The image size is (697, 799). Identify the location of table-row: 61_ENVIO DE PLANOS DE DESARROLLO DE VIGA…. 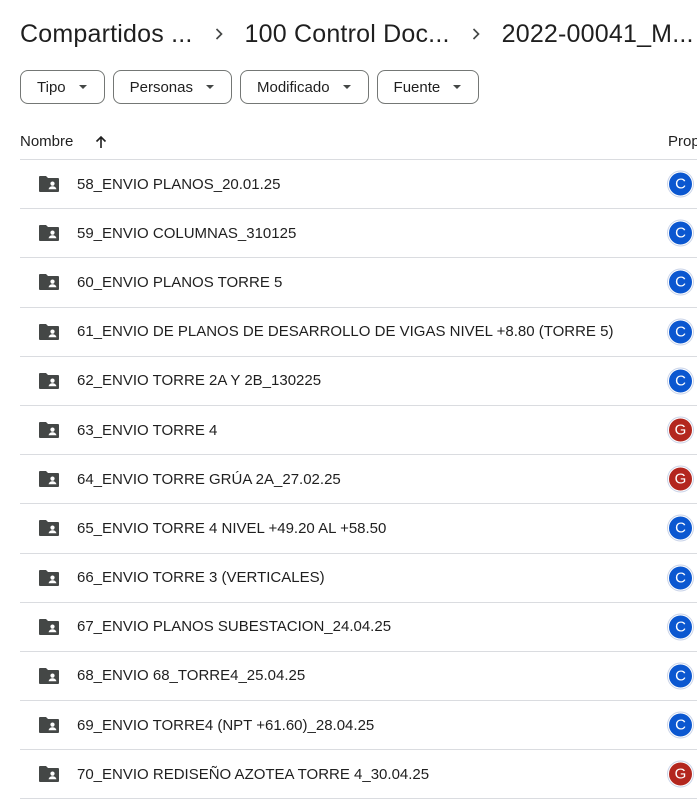
(358, 332).